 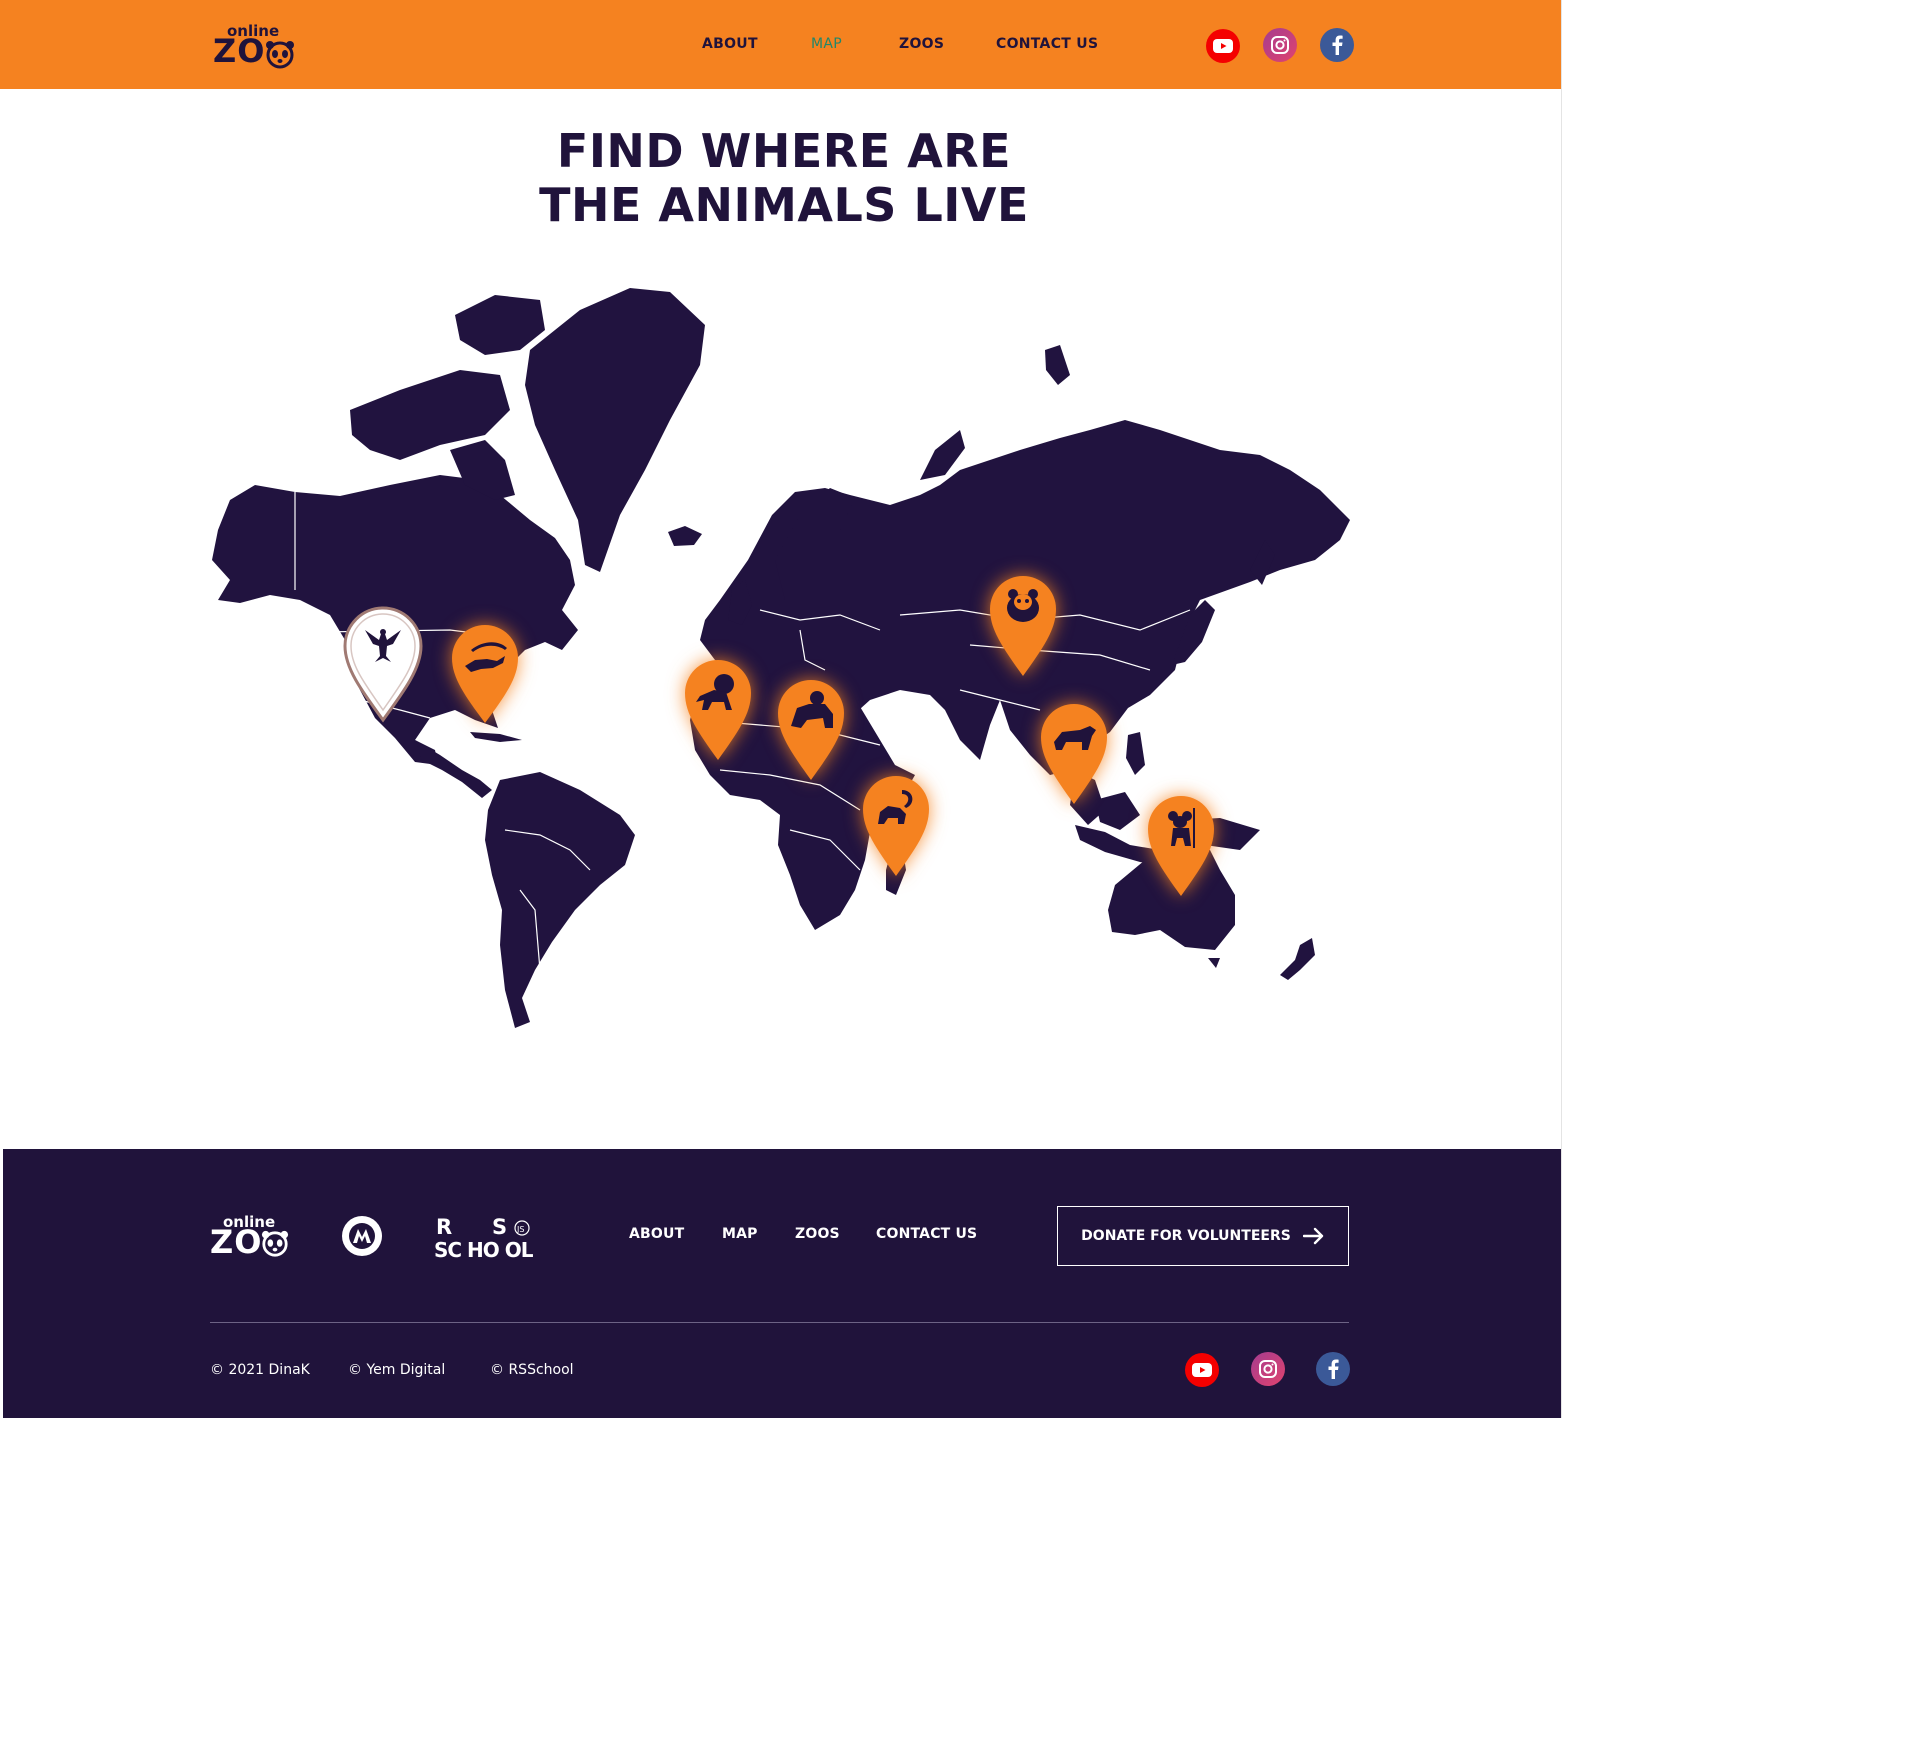 I want to click on yem-digital-logo-icon, so click(x=362, y=1236).